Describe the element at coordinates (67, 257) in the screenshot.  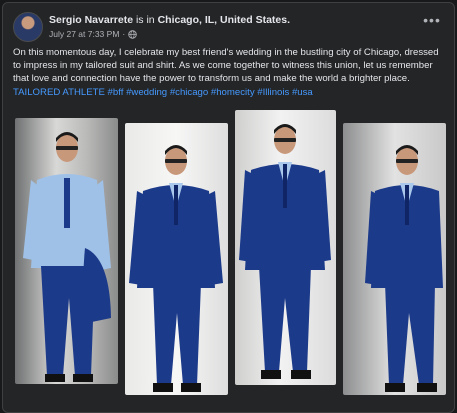
I see `man-in-shirt-photo` at that location.